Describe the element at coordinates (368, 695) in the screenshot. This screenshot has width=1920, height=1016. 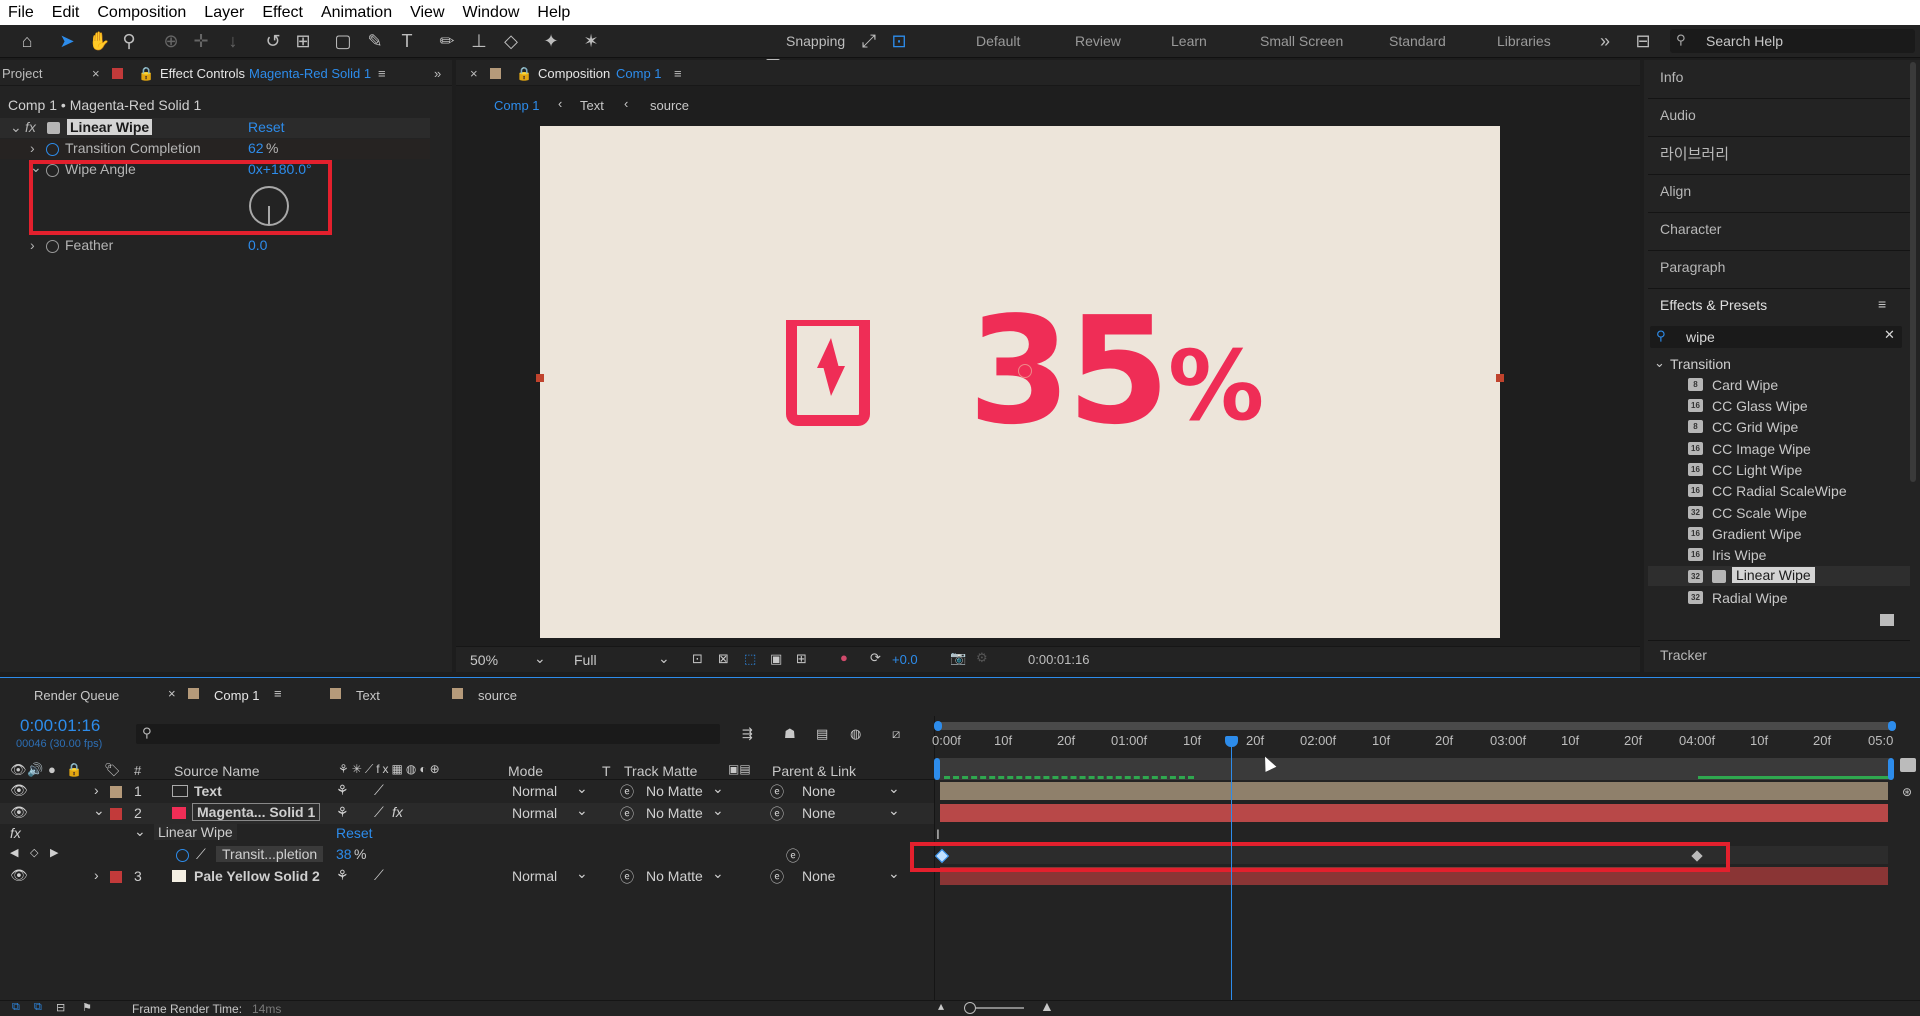
I see `tab-text-comp: Text` at that location.